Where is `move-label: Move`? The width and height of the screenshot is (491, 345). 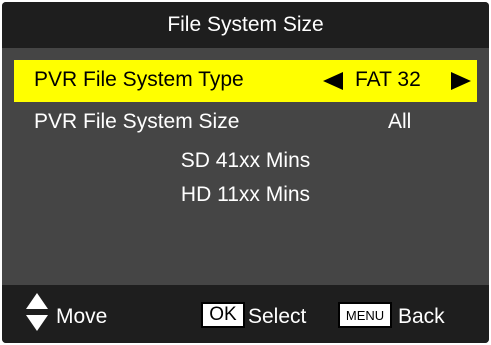
move-label: Move is located at coordinates (82, 316).